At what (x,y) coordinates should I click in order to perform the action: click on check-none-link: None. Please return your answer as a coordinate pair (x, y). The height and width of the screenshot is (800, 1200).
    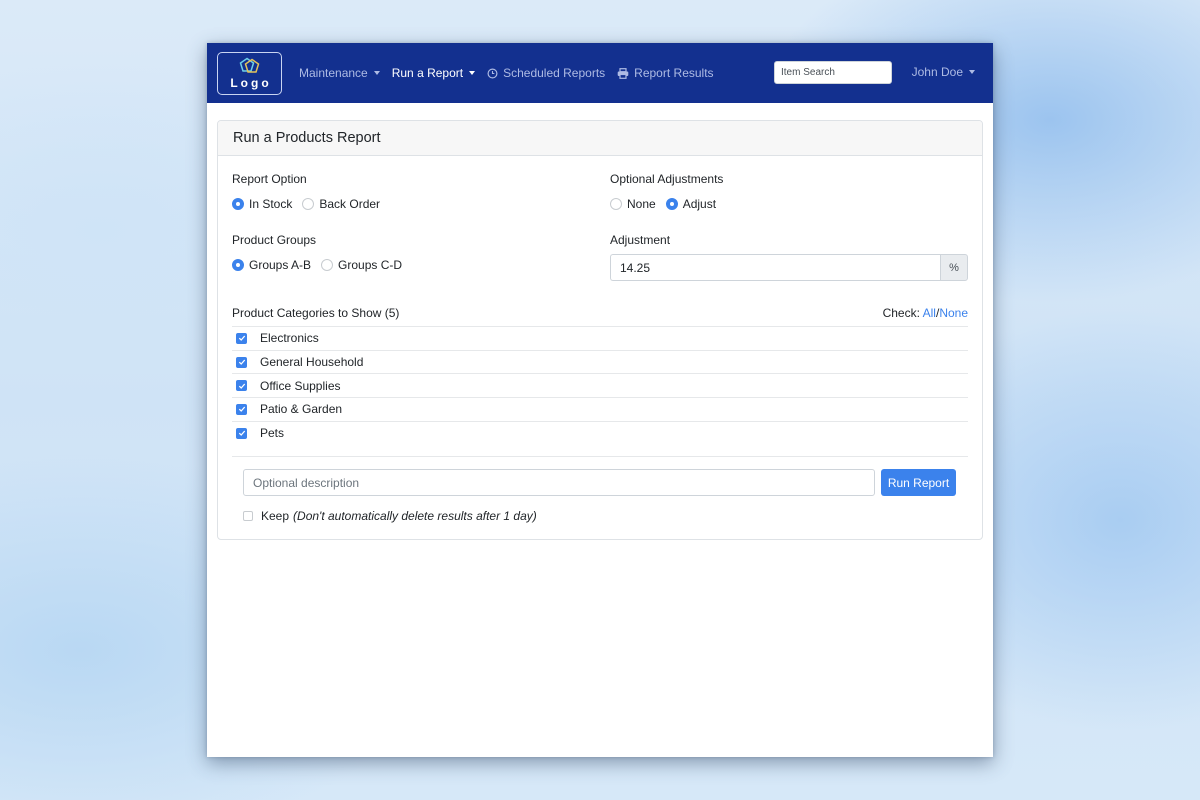
    Looking at the image, I should click on (953, 313).